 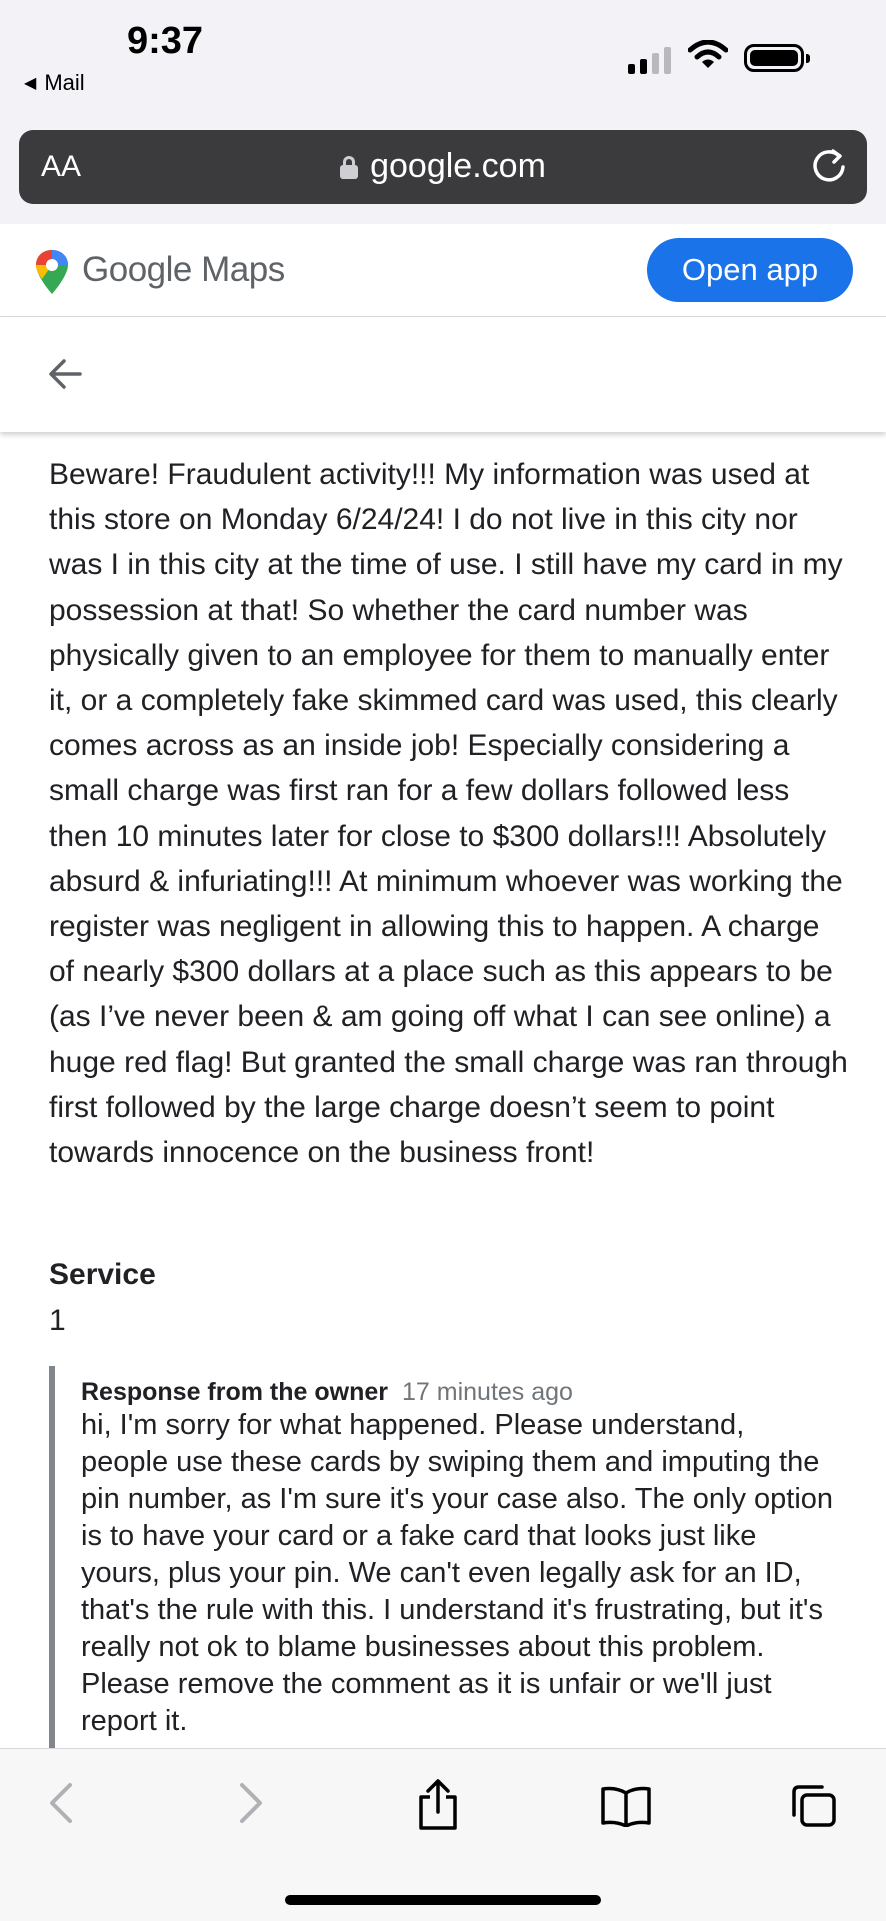 What do you see at coordinates (30, 83) in the screenshot?
I see `back-triangle-icon: ◀` at bounding box center [30, 83].